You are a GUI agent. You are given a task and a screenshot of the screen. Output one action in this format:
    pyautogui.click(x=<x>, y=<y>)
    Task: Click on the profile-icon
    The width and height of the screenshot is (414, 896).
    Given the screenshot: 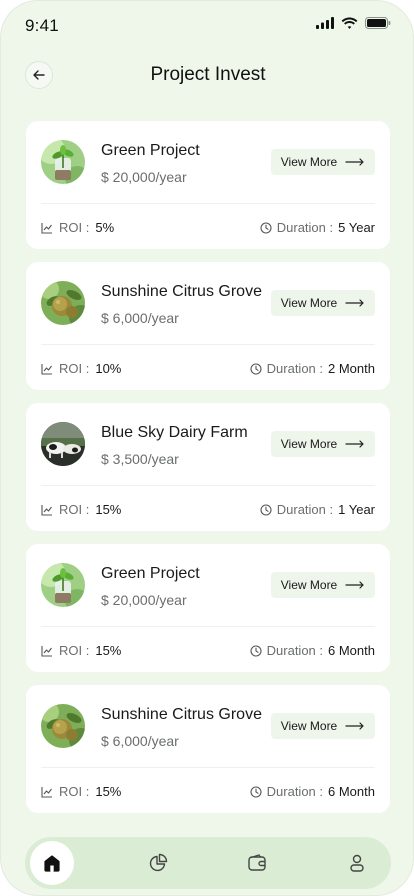 What is the action you would take?
    pyautogui.click(x=357, y=863)
    